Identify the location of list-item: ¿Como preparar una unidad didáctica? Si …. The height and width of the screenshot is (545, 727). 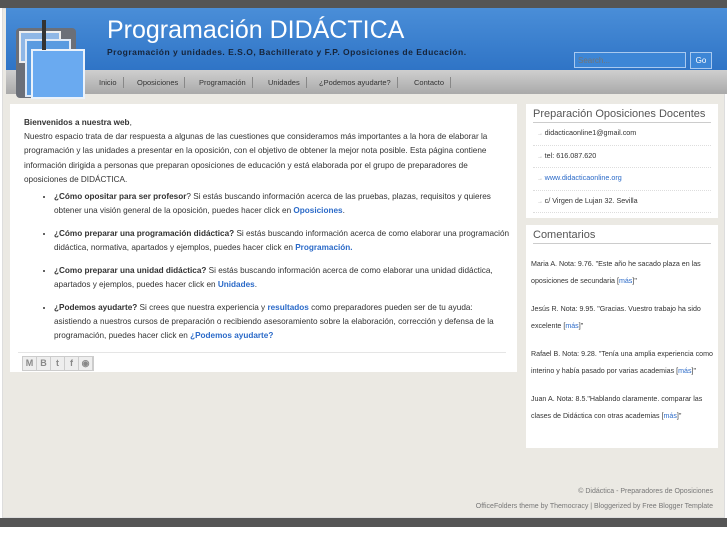
(282, 278).